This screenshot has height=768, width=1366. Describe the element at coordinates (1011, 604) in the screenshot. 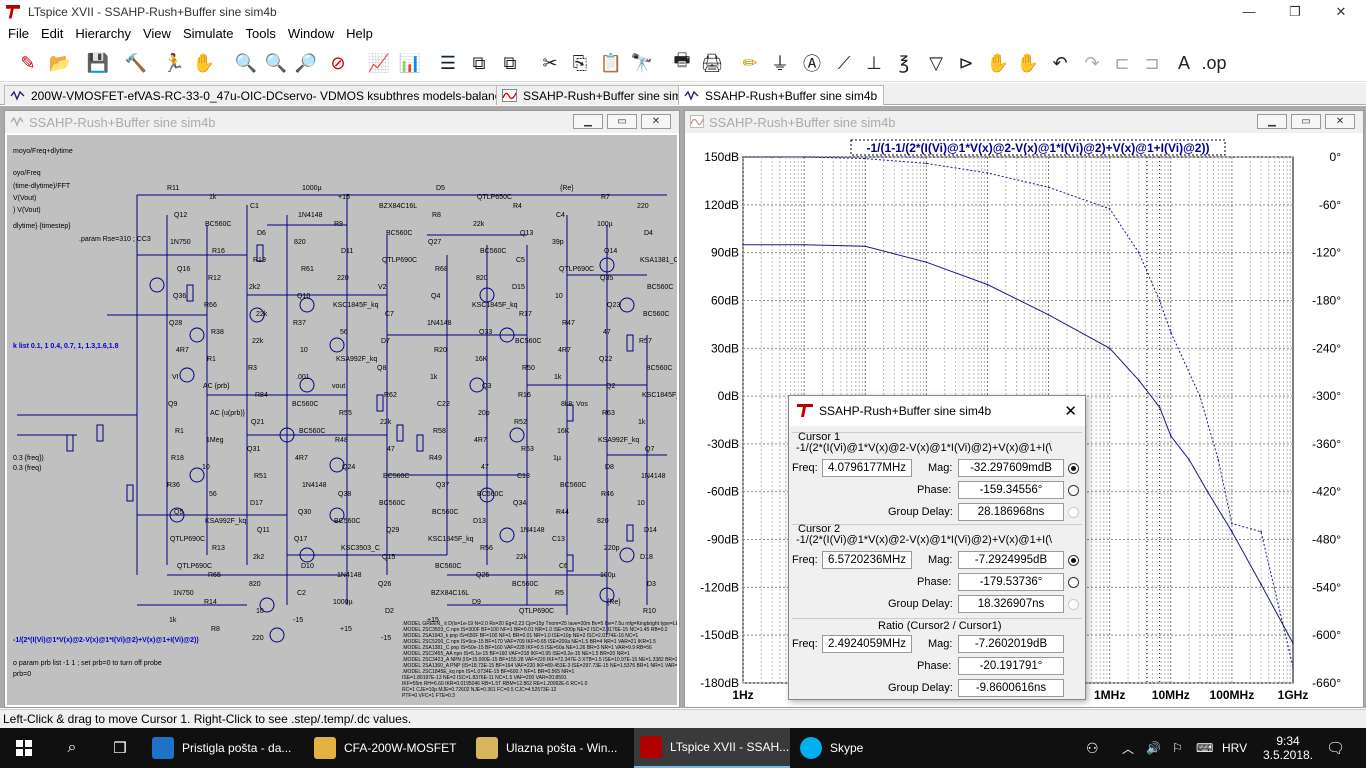

I see `cursor2-group-delay-field: 18.326907ns` at that location.